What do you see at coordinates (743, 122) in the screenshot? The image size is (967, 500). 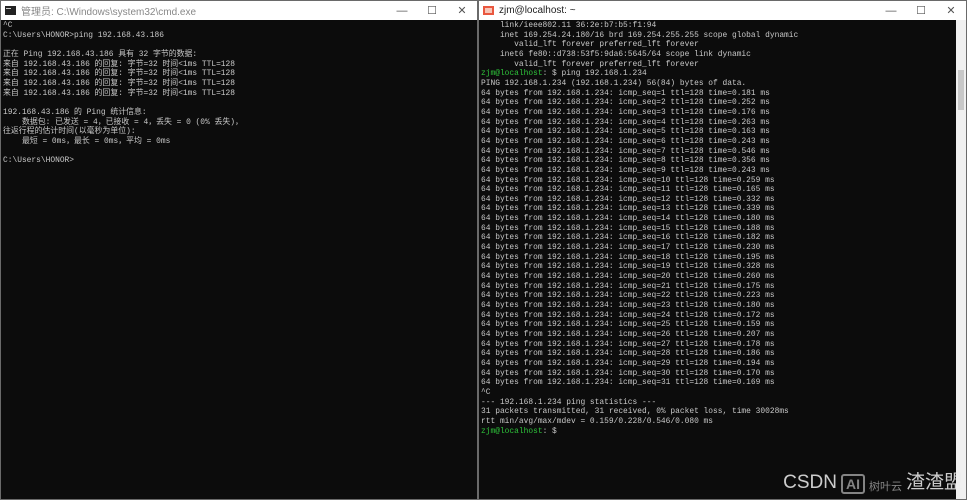 I see `reply-time: 0.263` at bounding box center [743, 122].